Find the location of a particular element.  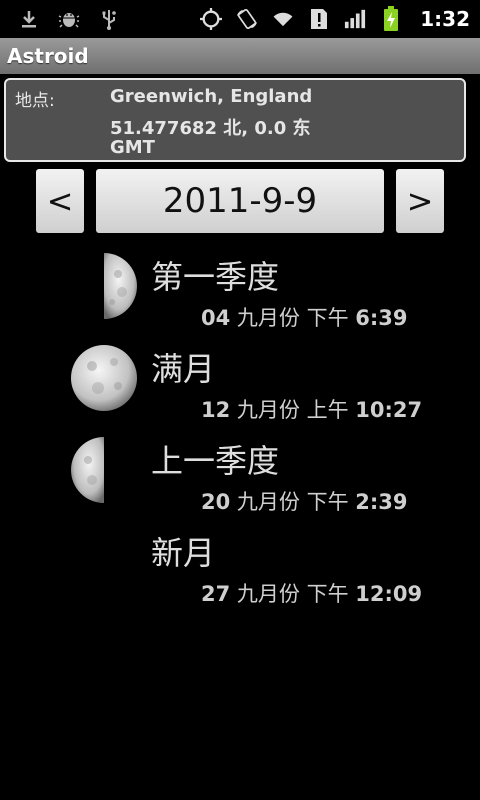

signal-icon is located at coordinates (355, 19).